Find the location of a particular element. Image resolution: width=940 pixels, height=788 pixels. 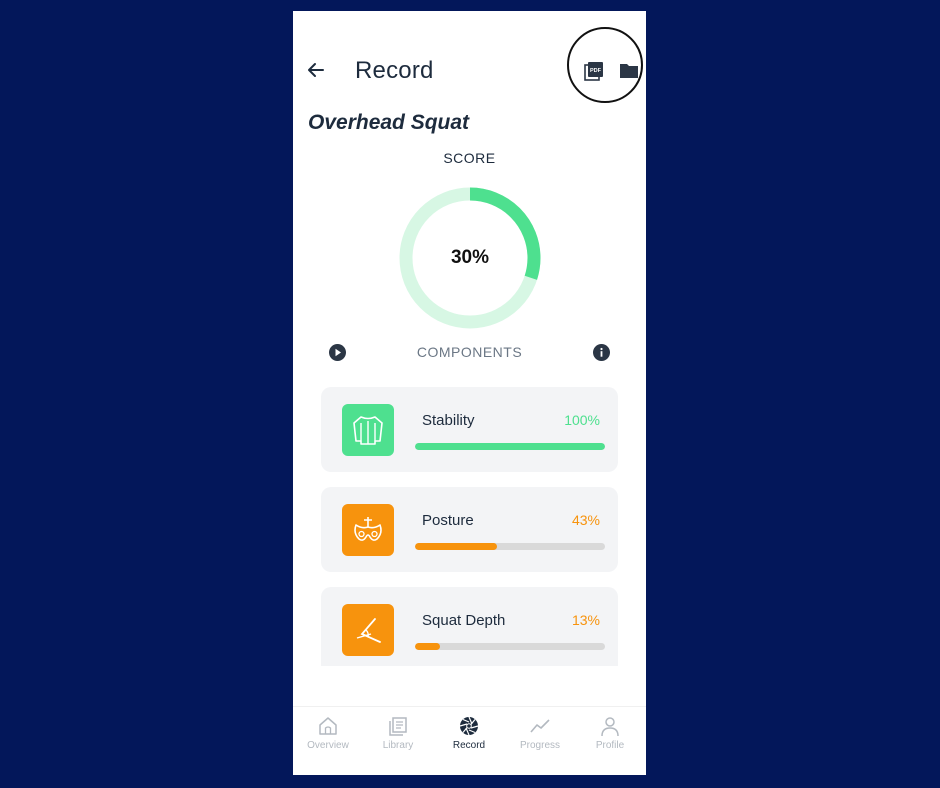

component-card-posture: Posture 43% is located at coordinates (469, 529).